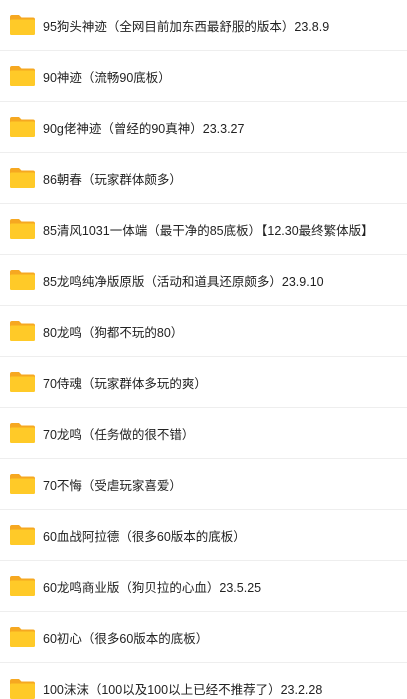 Image resolution: width=407 pixels, height=699 pixels. Describe the element at coordinates (144, 128) in the screenshot. I see `folder-name: 90g佬神迹（曾经的90真神）23.3.27` at that location.